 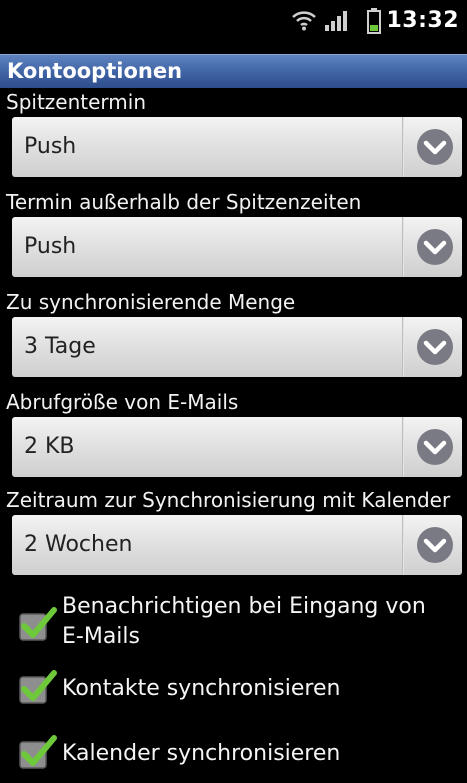 What do you see at coordinates (336, 21) in the screenshot?
I see `signal-icon` at bounding box center [336, 21].